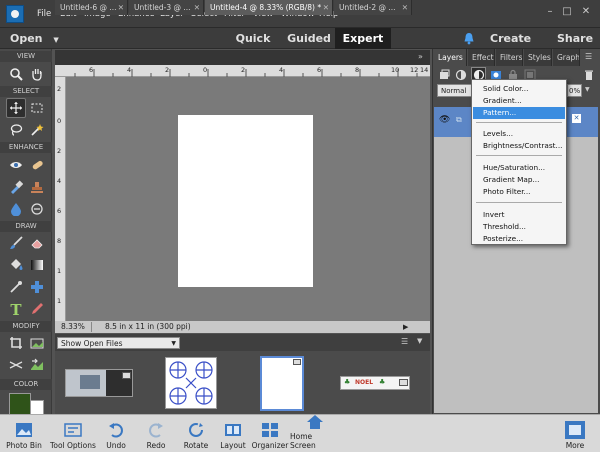  Describe the element at coordinates (509, 57) in the screenshot. I see `tab-filters: Filters` at that location.